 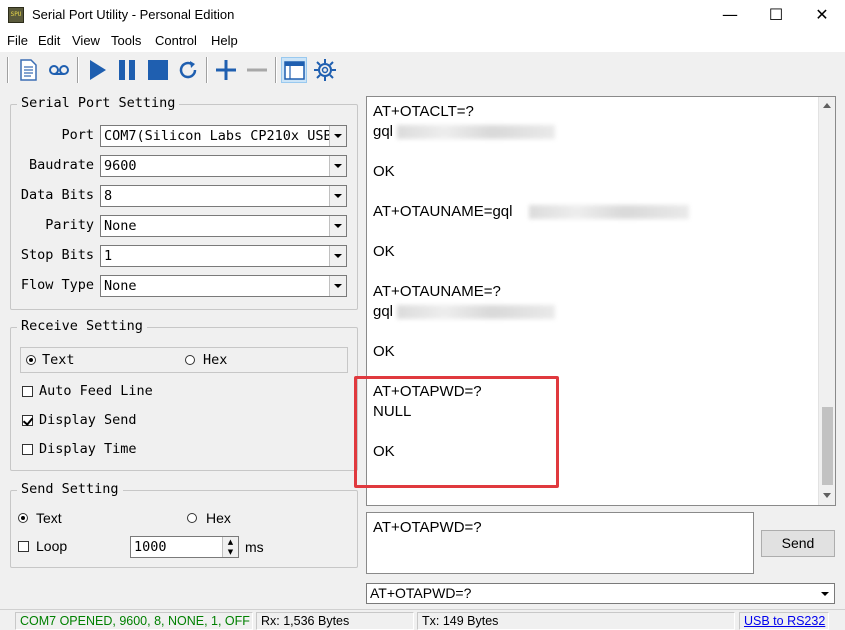 I want to click on scroll-down-icon, so click(x=827, y=495).